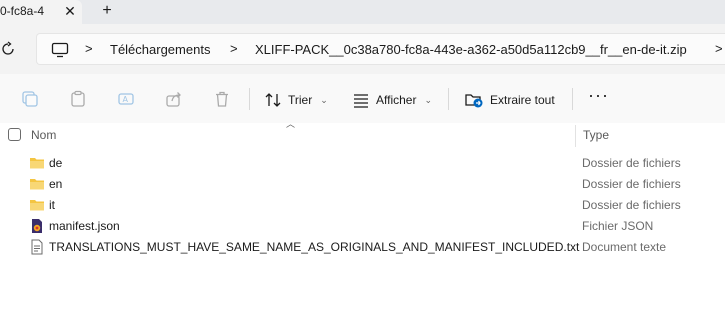 This screenshot has height=310, width=725. I want to click on text-file-icon, so click(37, 247).